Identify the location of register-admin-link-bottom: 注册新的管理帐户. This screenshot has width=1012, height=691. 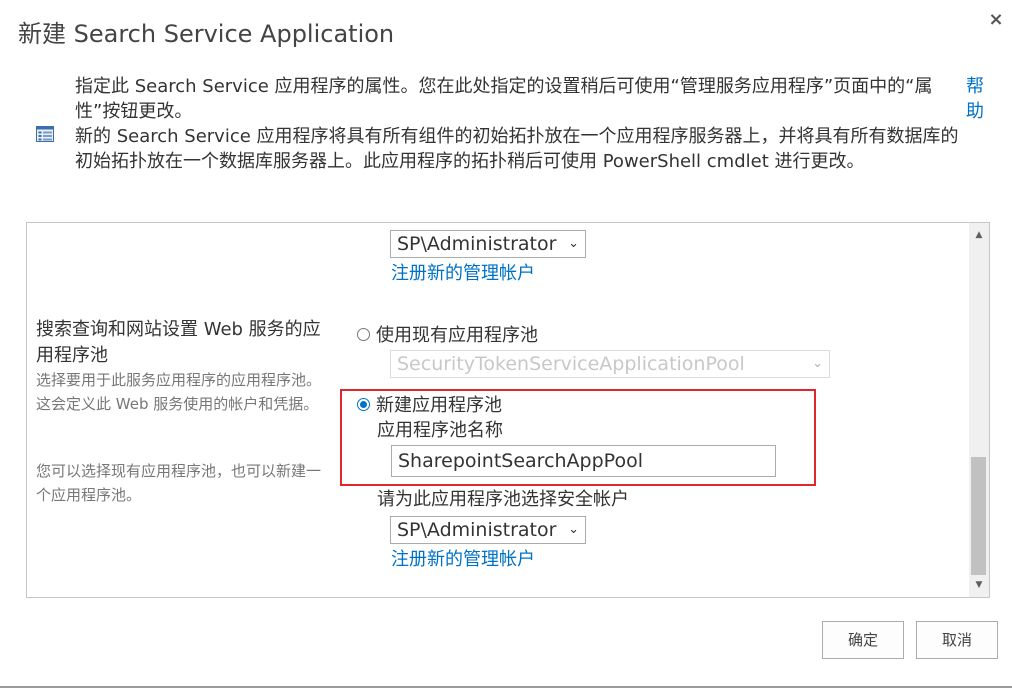
(463, 558).